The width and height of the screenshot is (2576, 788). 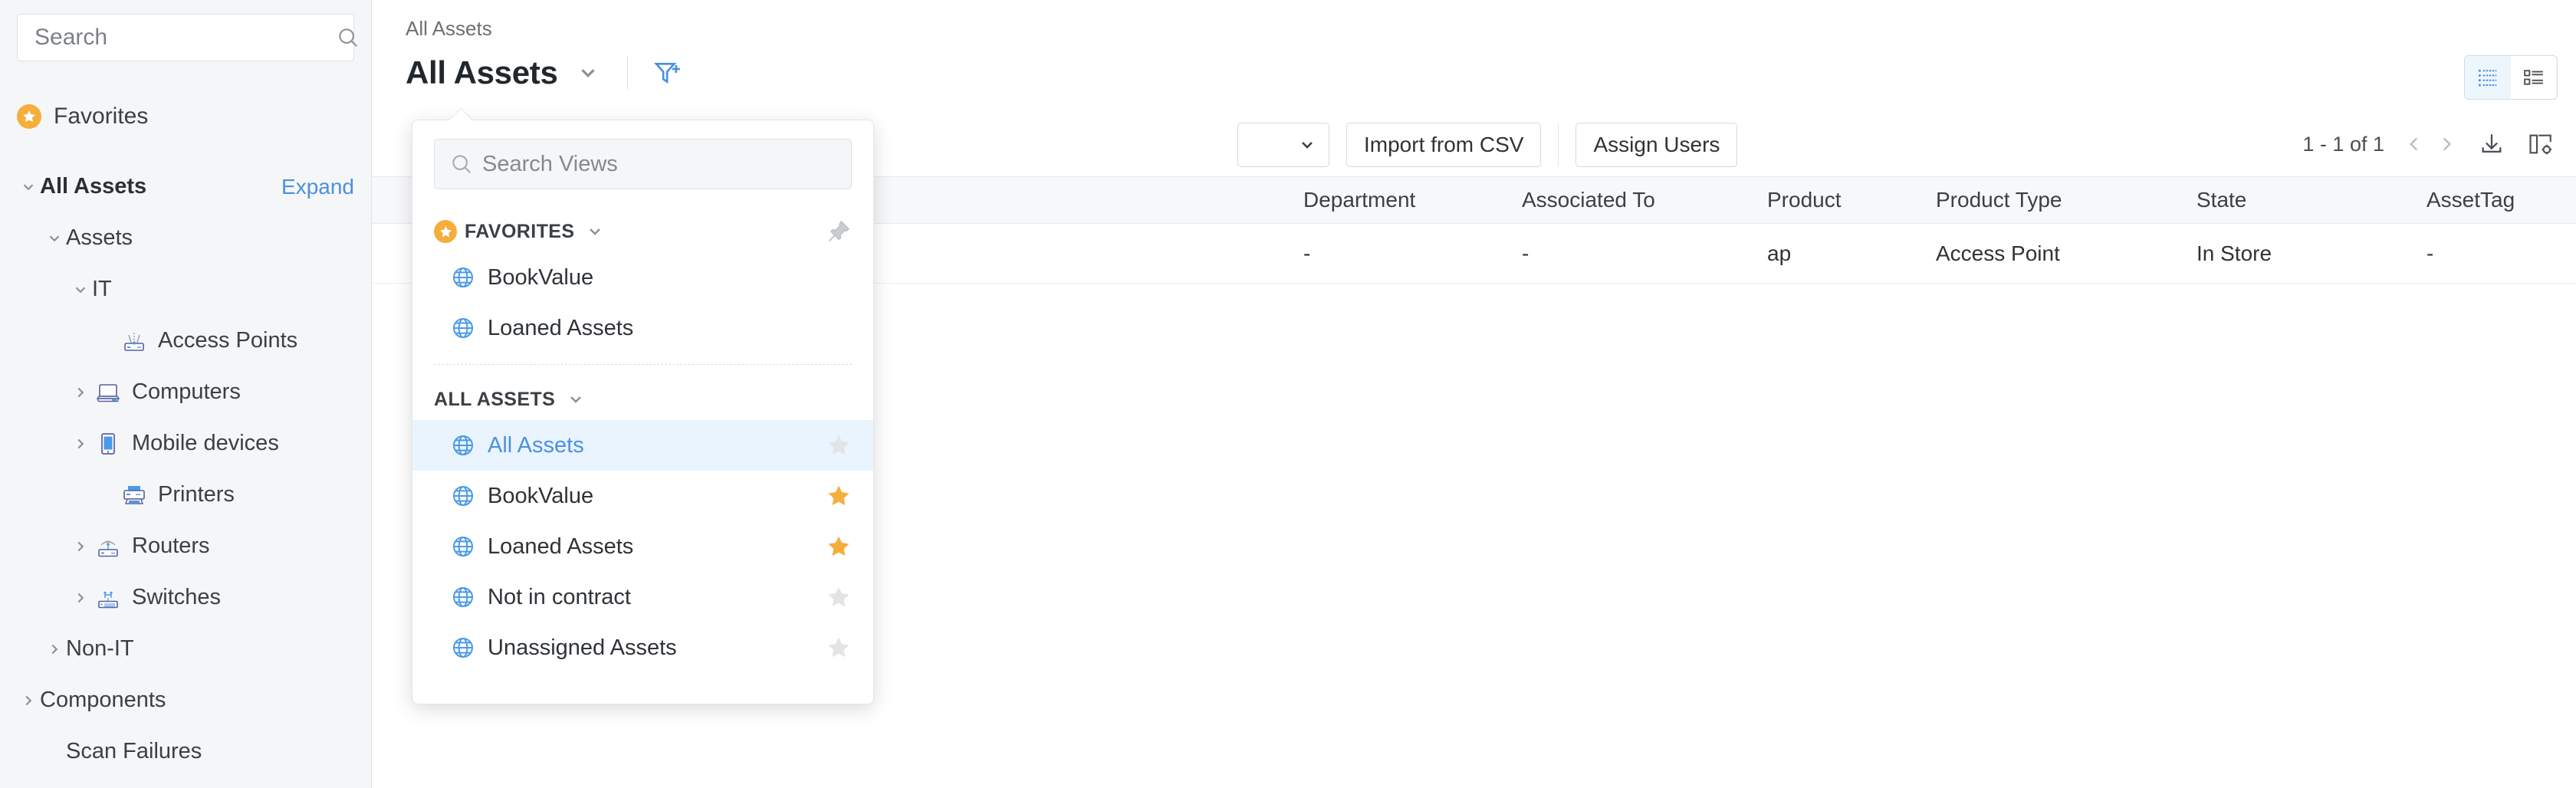 I want to click on views-popup: FAVORITES BookValue, so click(x=643, y=406).